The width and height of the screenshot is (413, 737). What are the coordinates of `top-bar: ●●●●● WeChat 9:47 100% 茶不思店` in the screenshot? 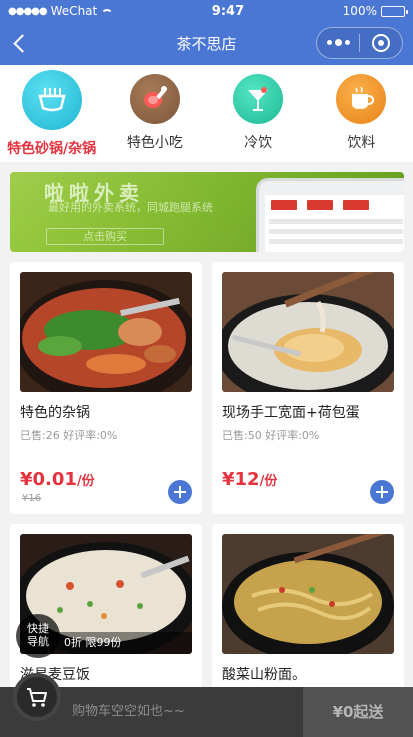 It's located at (206, 32).